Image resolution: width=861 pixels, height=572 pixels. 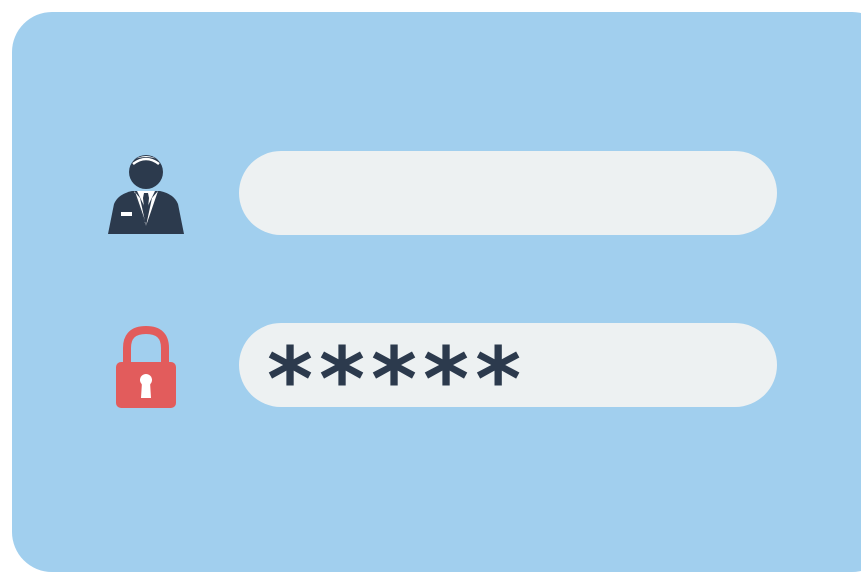 I want to click on password-mask: *****, so click(x=397, y=379).